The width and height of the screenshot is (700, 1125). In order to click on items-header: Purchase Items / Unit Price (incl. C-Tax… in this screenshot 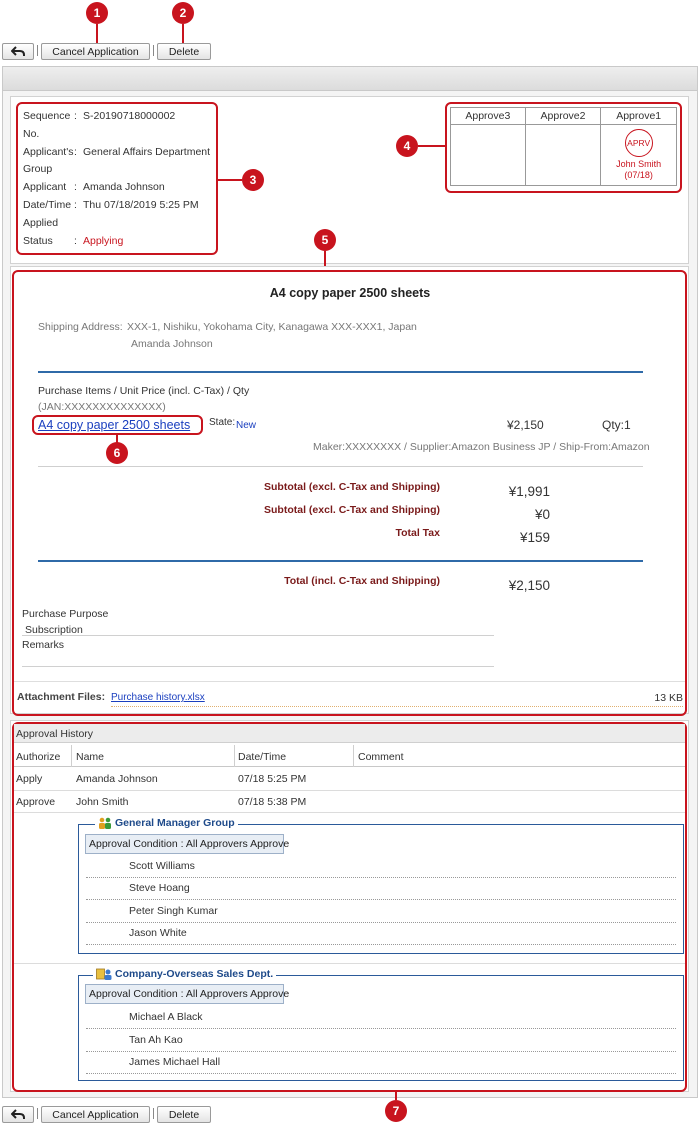, I will do `click(144, 391)`.